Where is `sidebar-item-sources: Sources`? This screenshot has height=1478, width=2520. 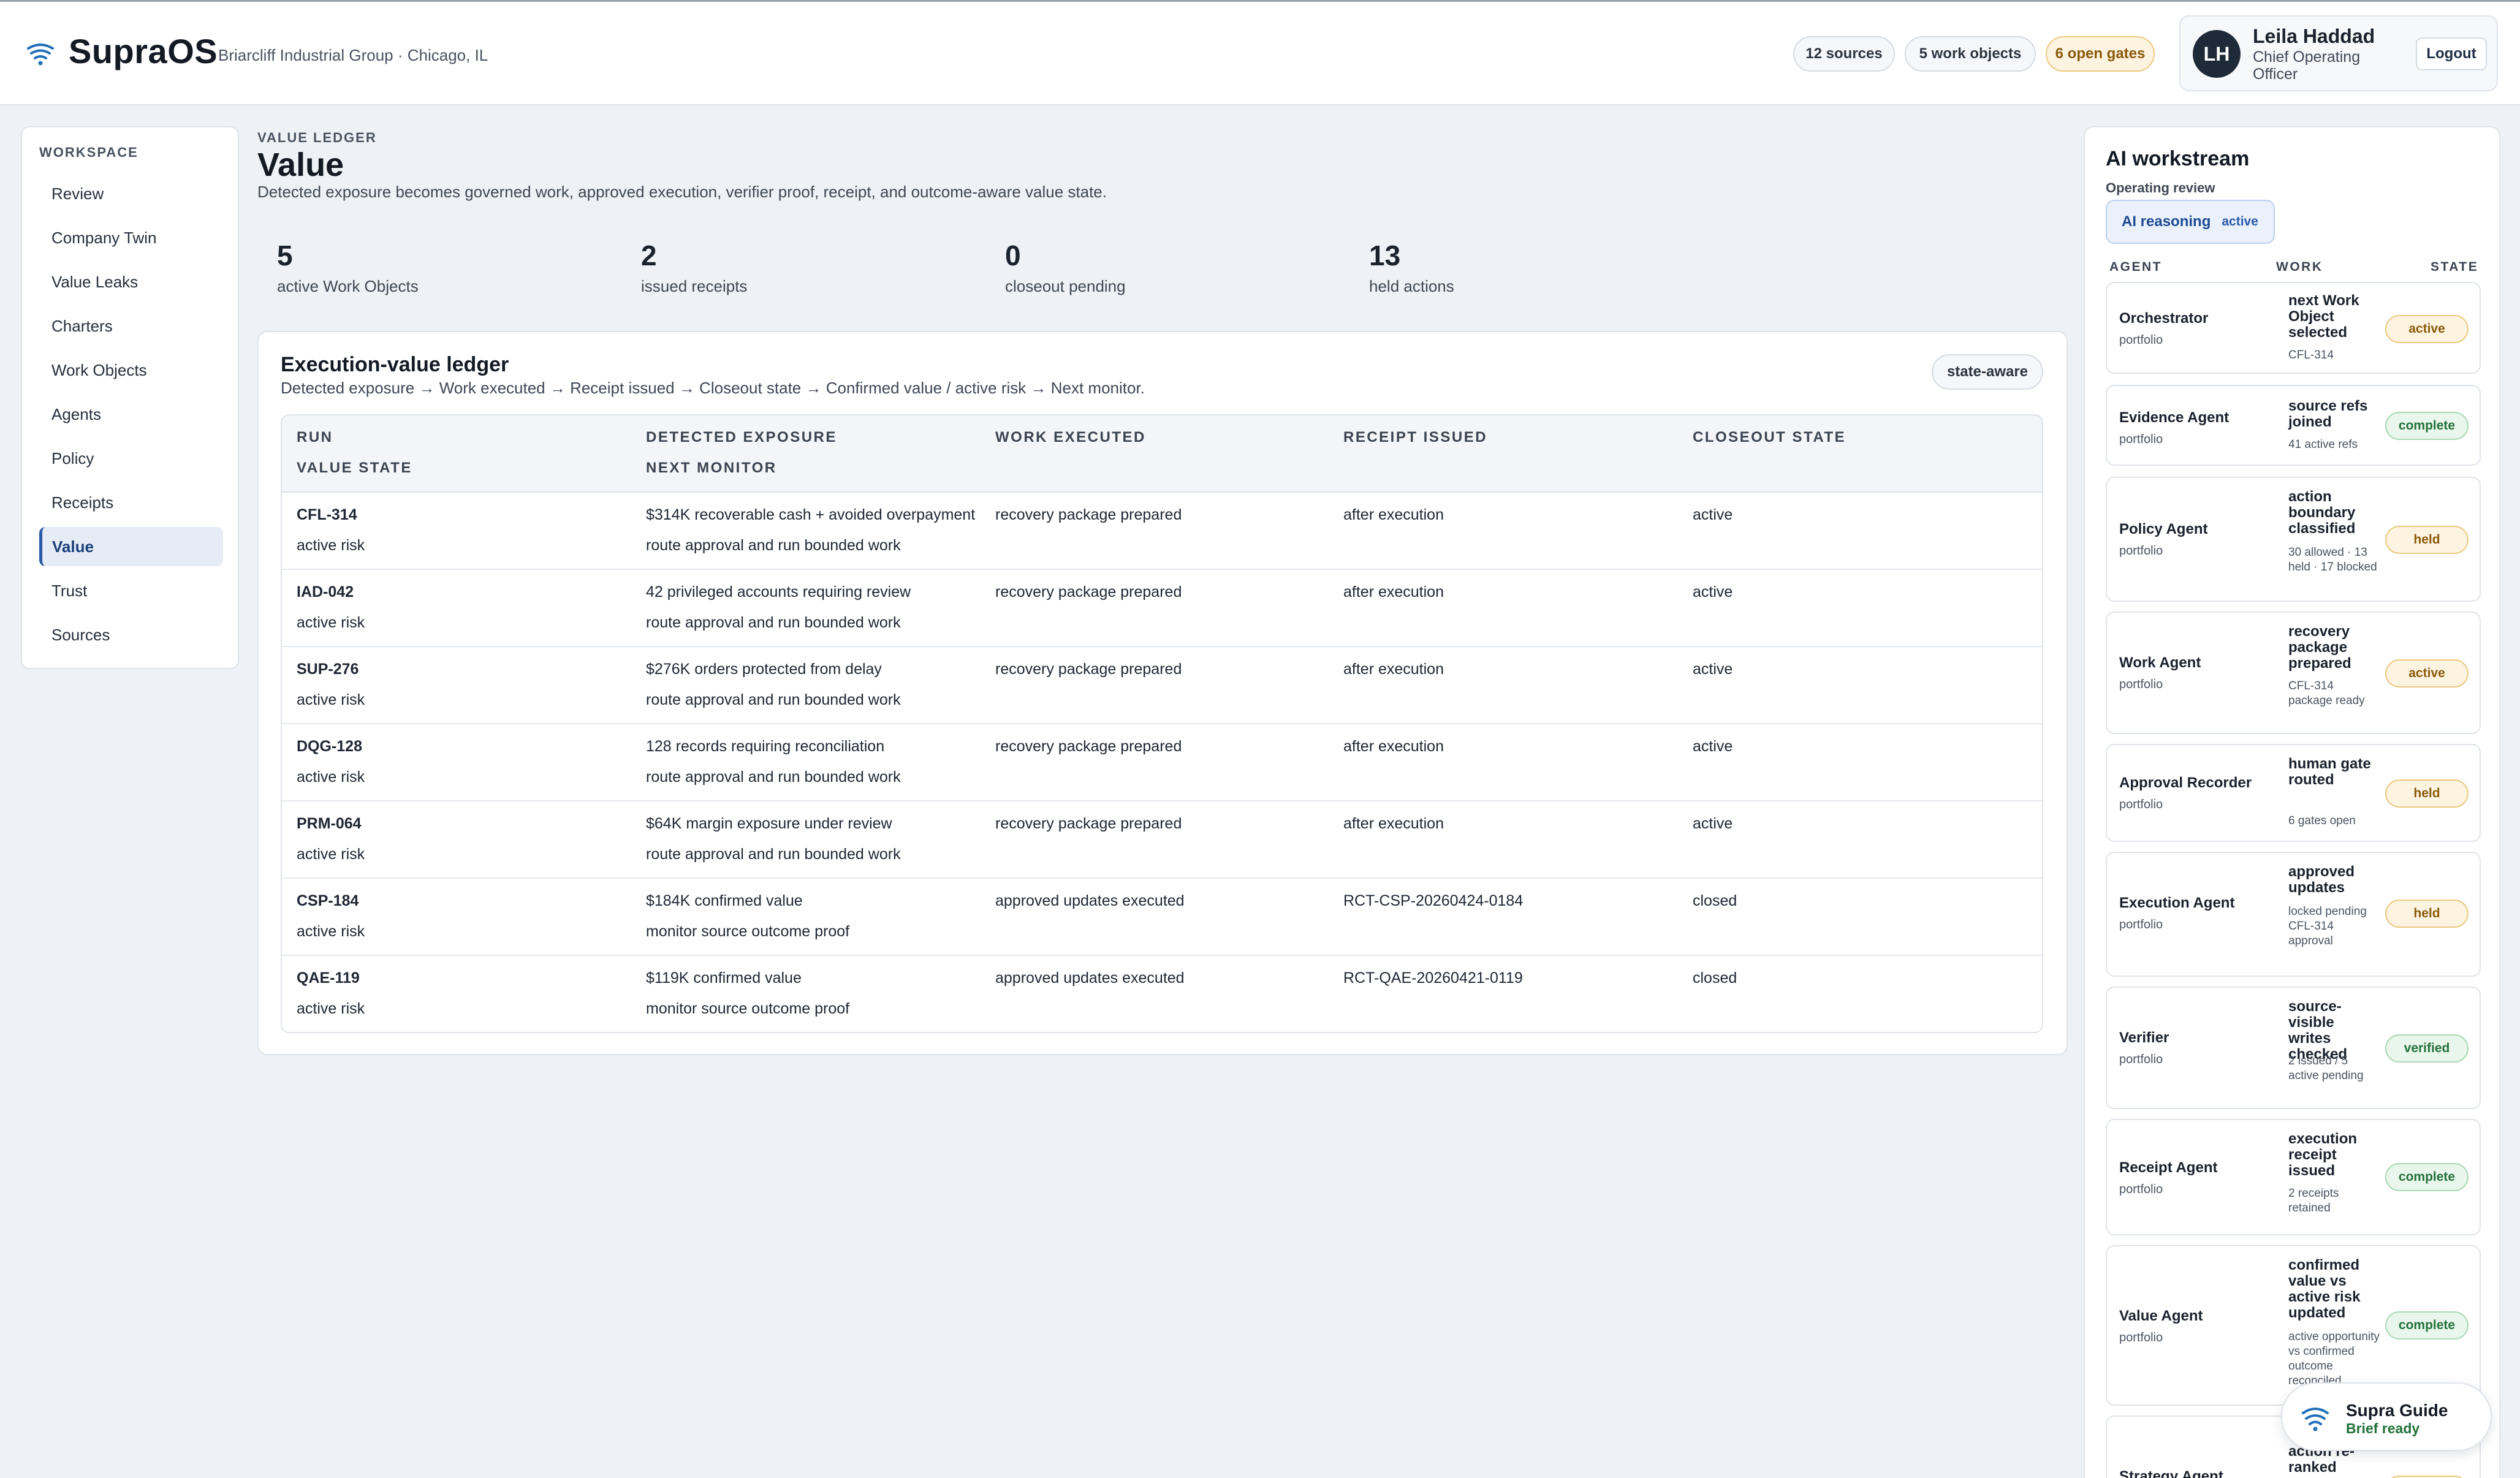 sidebar-item-sources: Sources is located at coordinates (131, 634).